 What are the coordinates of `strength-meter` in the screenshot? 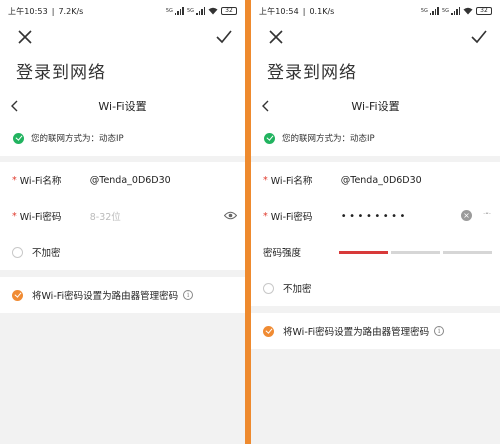 It's located at (415, 252).